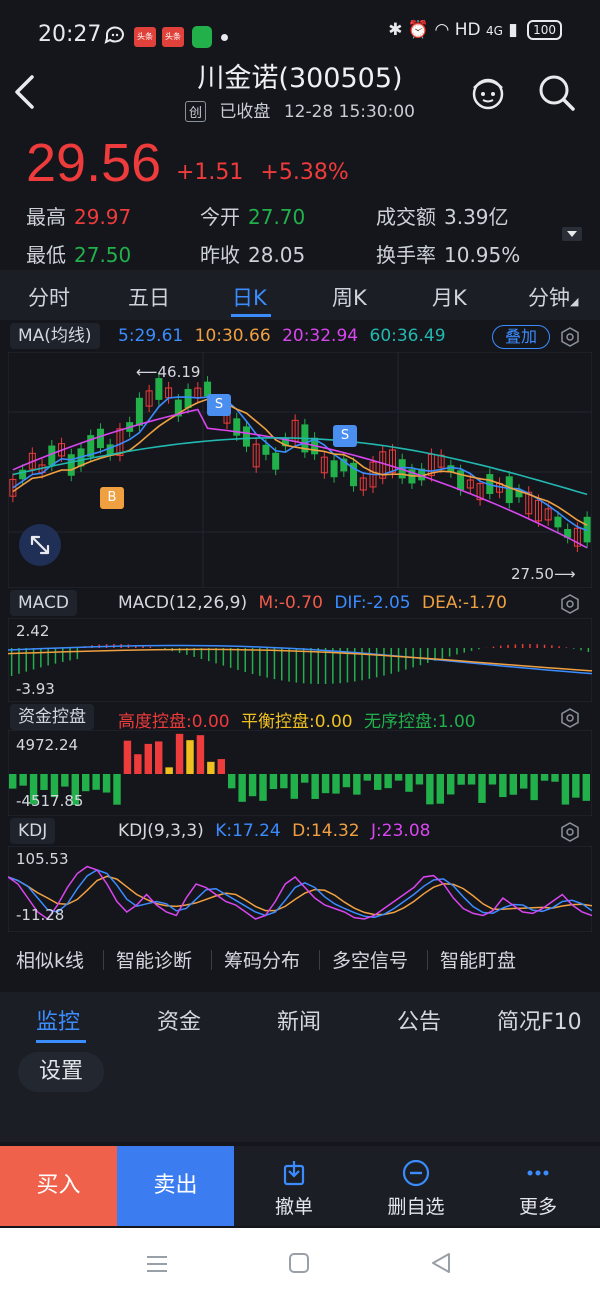 The width and height of the screenshot is (600, 1300). I want to click on settings-button: 设置, so click(61, 1072).